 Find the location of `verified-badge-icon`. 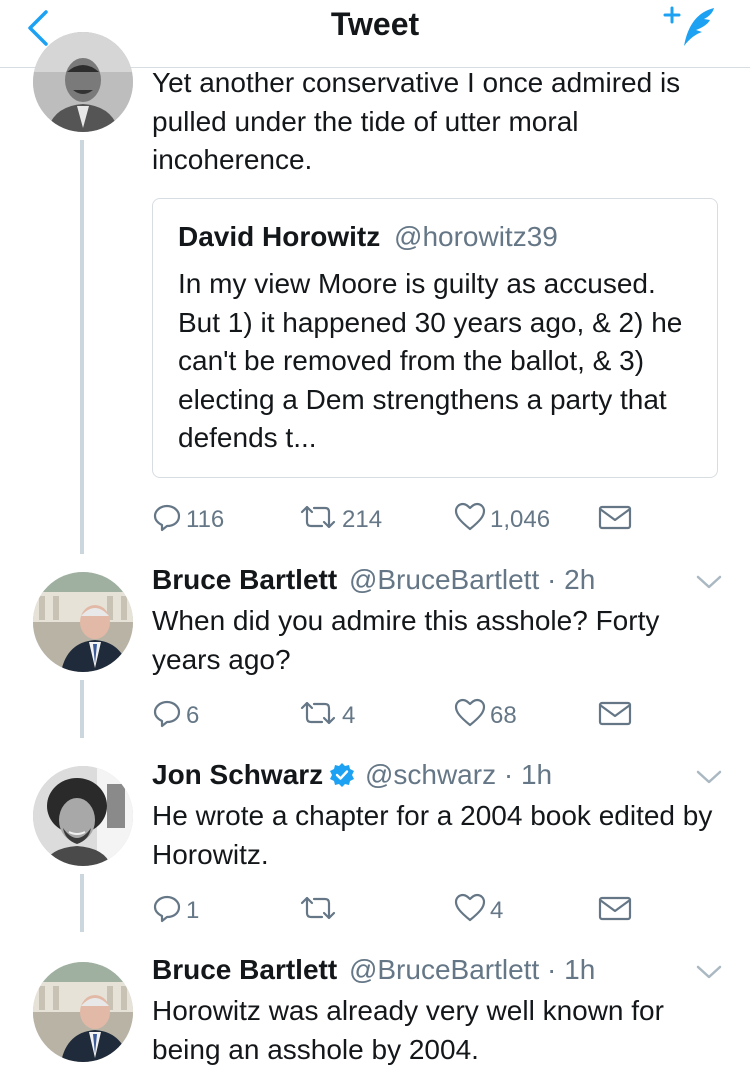

verified-badge-icon is located at coordinates (342, 775).